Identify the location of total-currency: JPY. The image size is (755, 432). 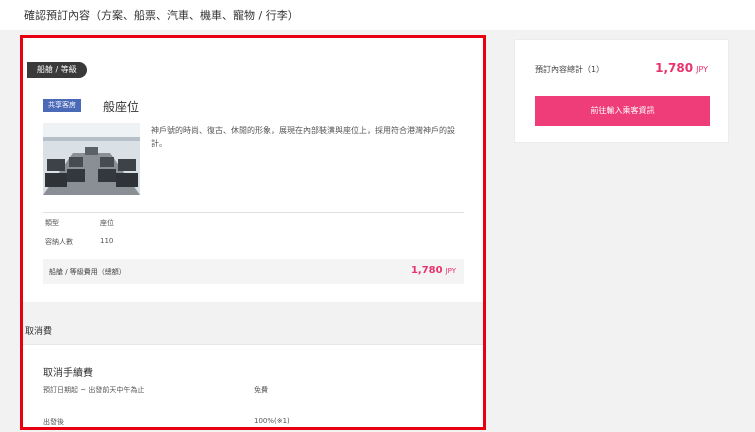
(702, 69).